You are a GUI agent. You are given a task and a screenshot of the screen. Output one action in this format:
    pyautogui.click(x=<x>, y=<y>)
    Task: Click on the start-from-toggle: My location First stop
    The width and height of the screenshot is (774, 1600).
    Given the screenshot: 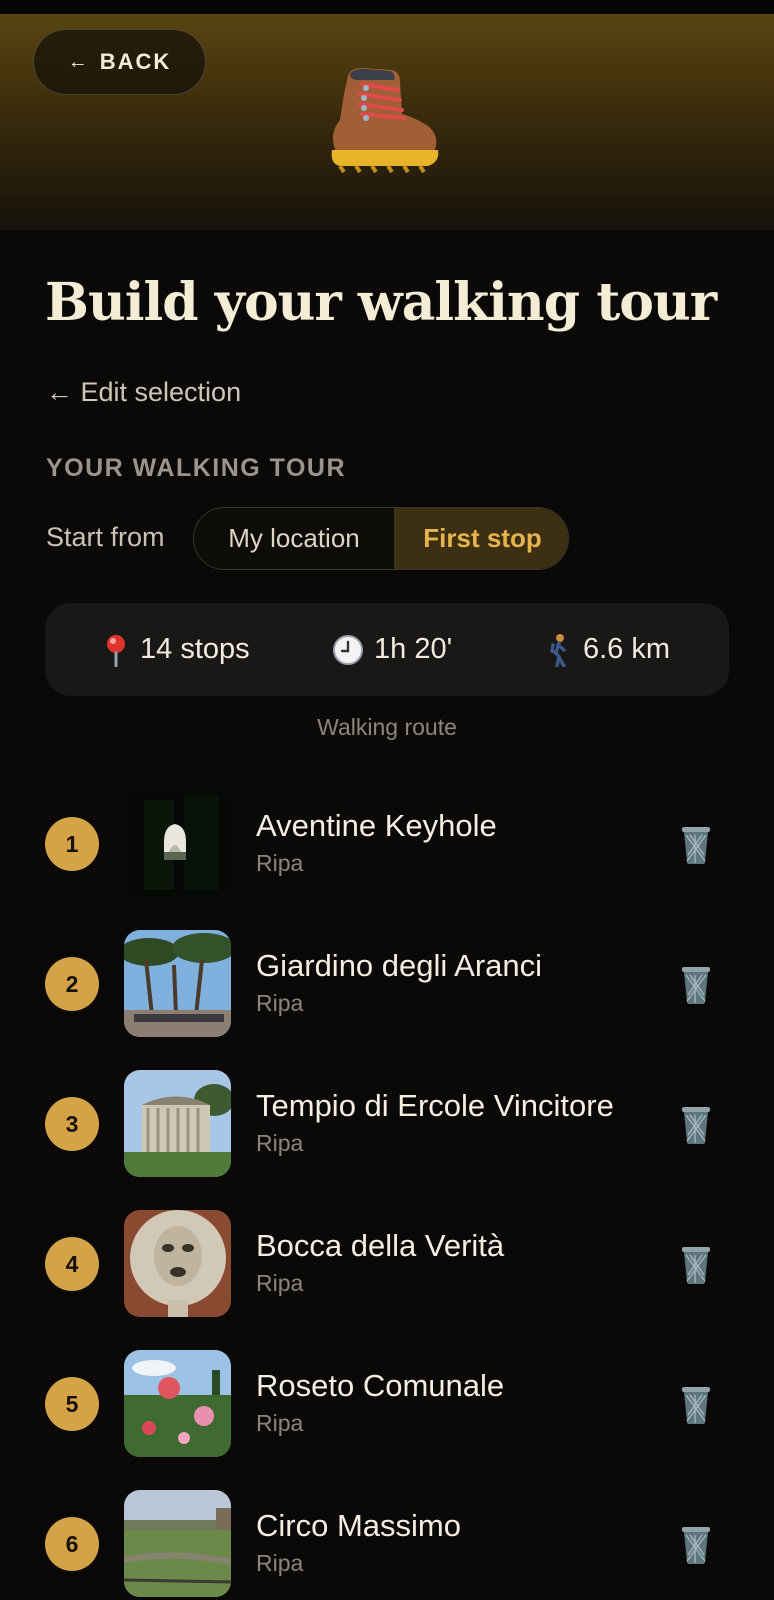 What is the action you would take?
    pyautogui.click(x=381, y=538)
    